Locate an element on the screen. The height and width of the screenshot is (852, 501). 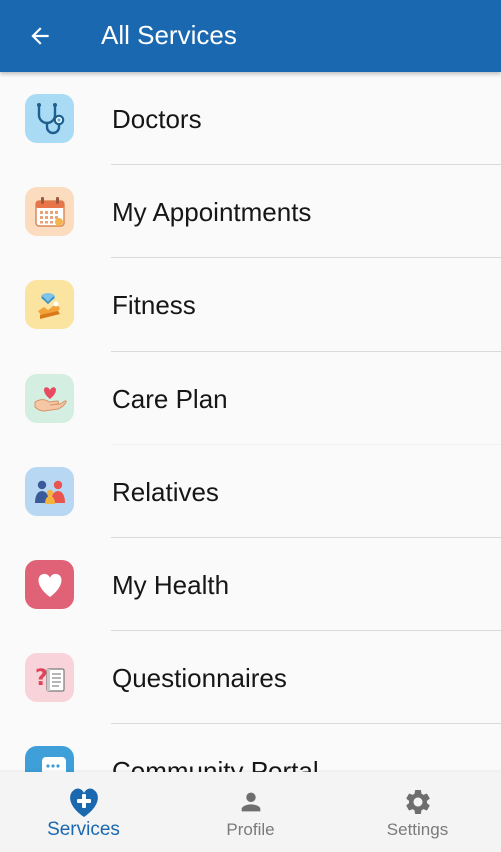
service-label: My Health is located at coordinates (171, 584).